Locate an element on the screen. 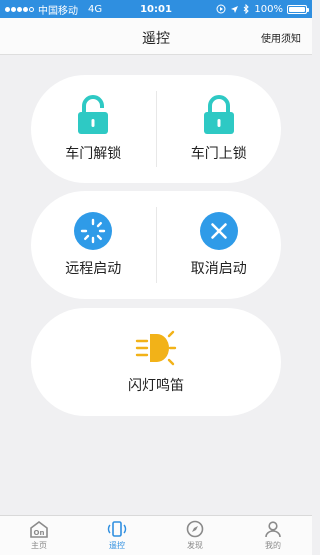 Image resolution: width=320 pixels, height=555 pixels. remote-icon is located at coordinates (117, 529).